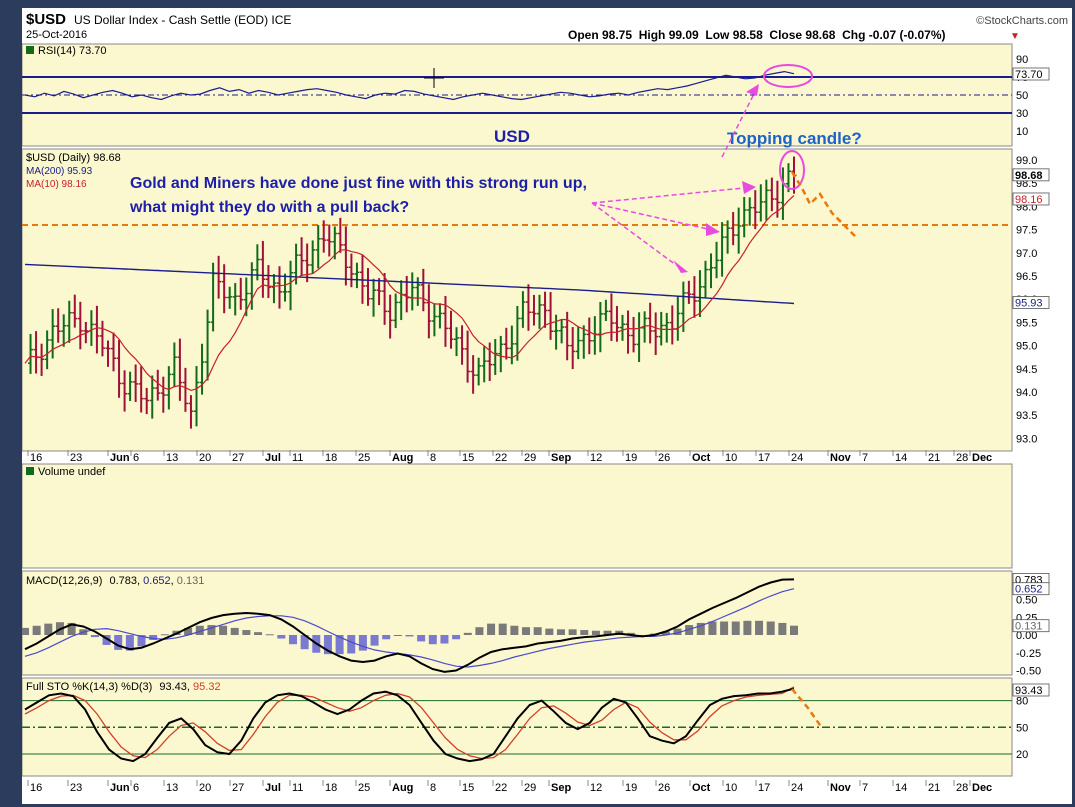 The image size is (1075, 807). What do you see at coordinates (157, 581) in the screenshot?
I see `macd-legend-signal: 0.652` at bounding box center [157, 581].